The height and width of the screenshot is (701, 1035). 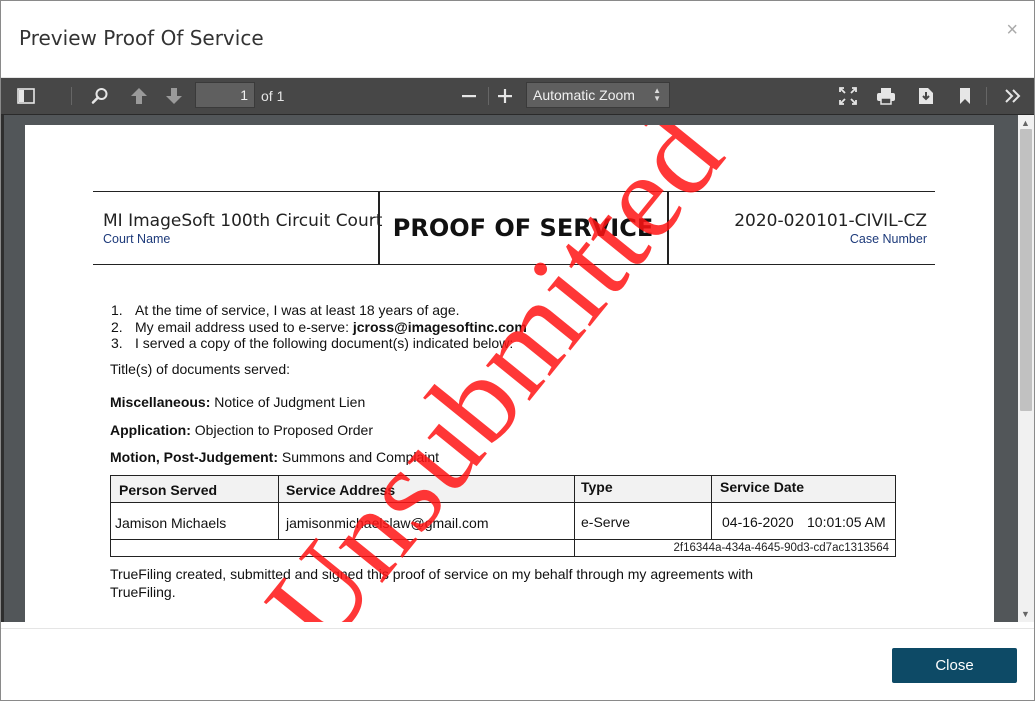 I want to click on viewer-left-edge, so click(x=2, y=368).